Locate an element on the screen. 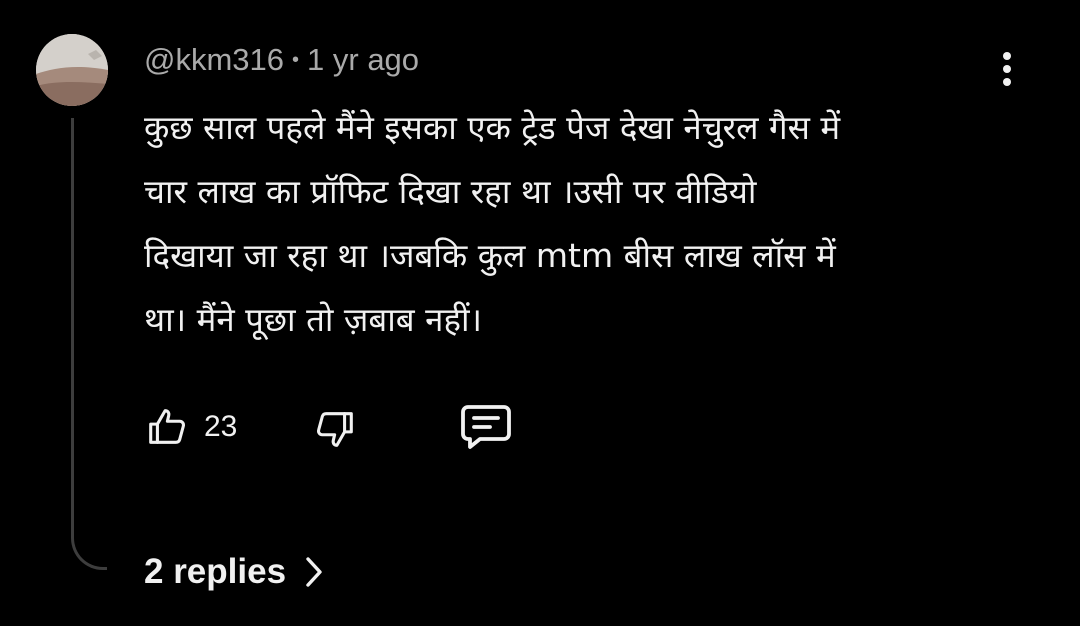 This screenshot has height=626, width=1080. thumbs-down-icon is located at coordinates (335, 429).